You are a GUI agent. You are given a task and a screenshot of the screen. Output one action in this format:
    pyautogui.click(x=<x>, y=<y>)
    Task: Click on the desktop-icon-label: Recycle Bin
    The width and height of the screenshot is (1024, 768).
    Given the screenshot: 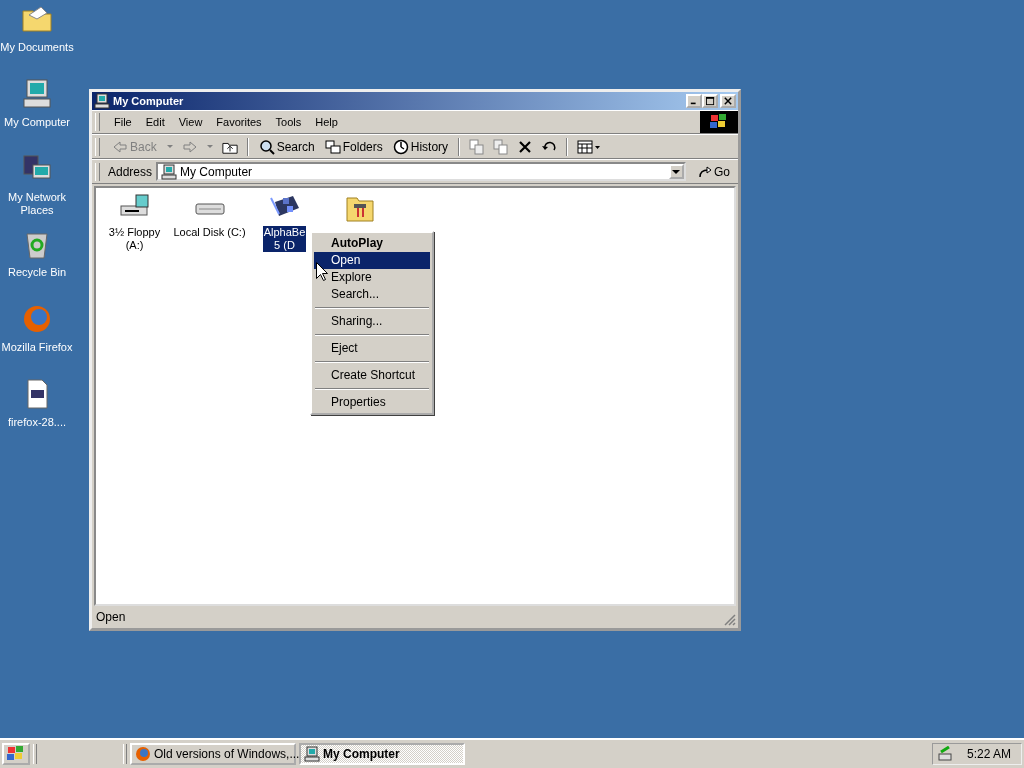 What is the action you would take?
    pyautogui.click(x=37, y=272)
    